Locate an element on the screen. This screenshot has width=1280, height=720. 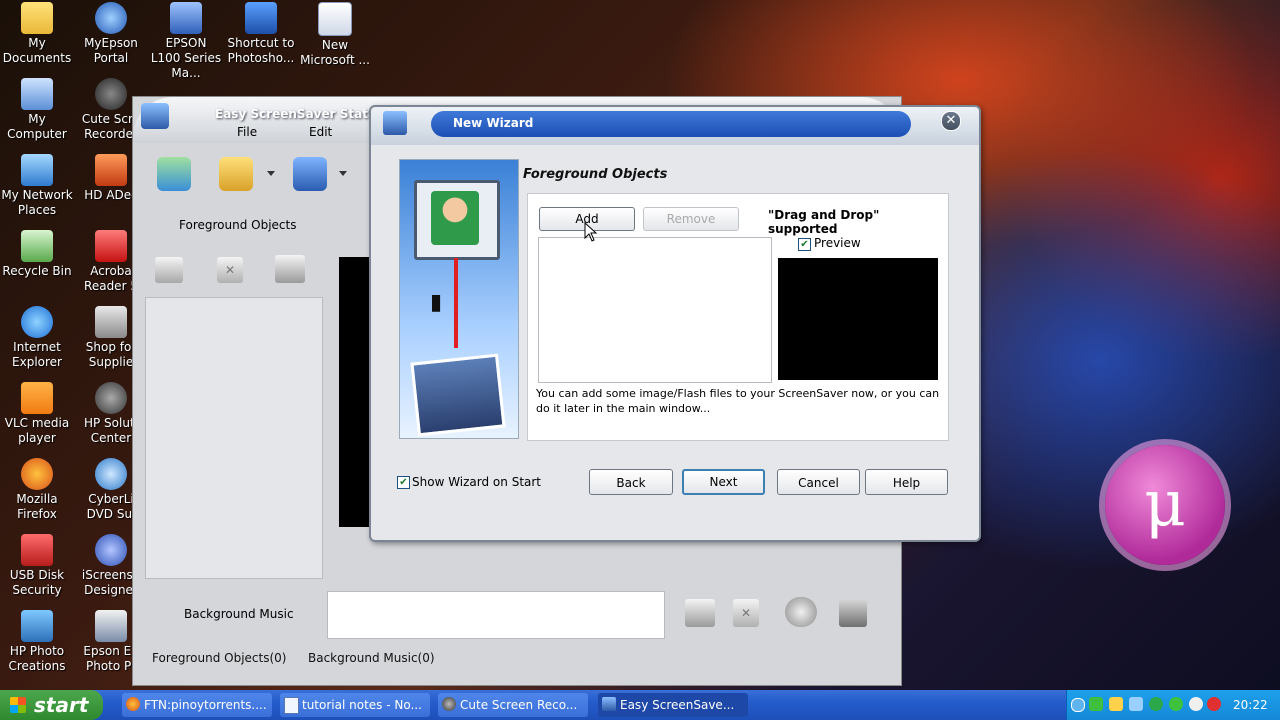
show-wizard-checkbox: ✔ is located at coordinates (403, 482).